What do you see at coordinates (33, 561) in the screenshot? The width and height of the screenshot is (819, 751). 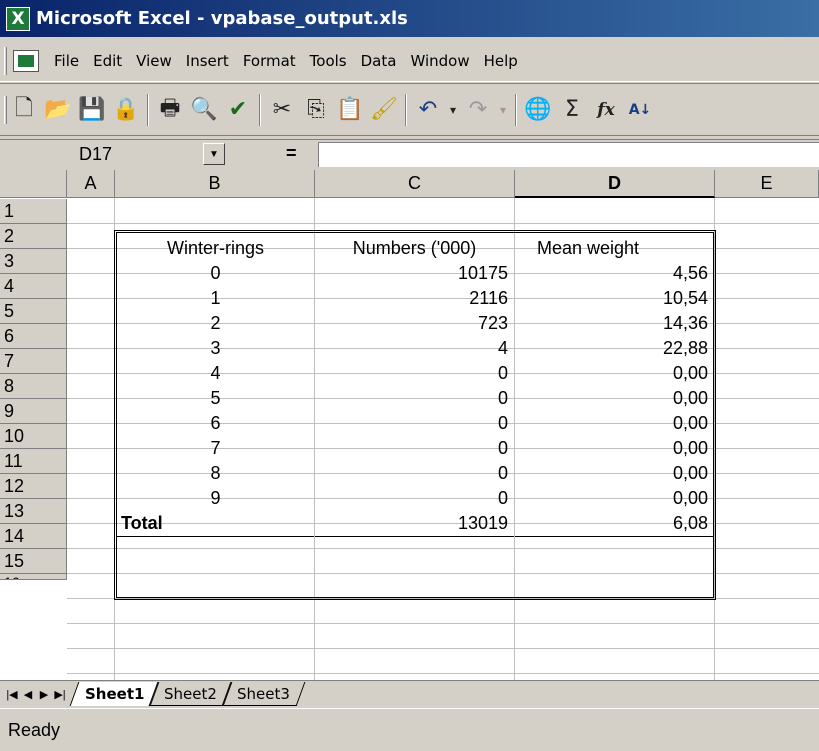 I see `row-header-15: 15` at bounding box center [33, 561].